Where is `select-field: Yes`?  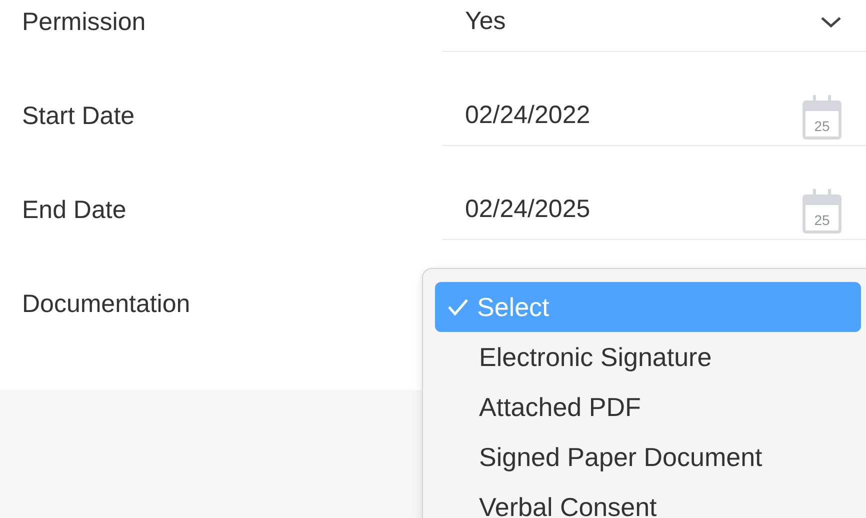 select-field: Yes is located at coordinates (654, 26).